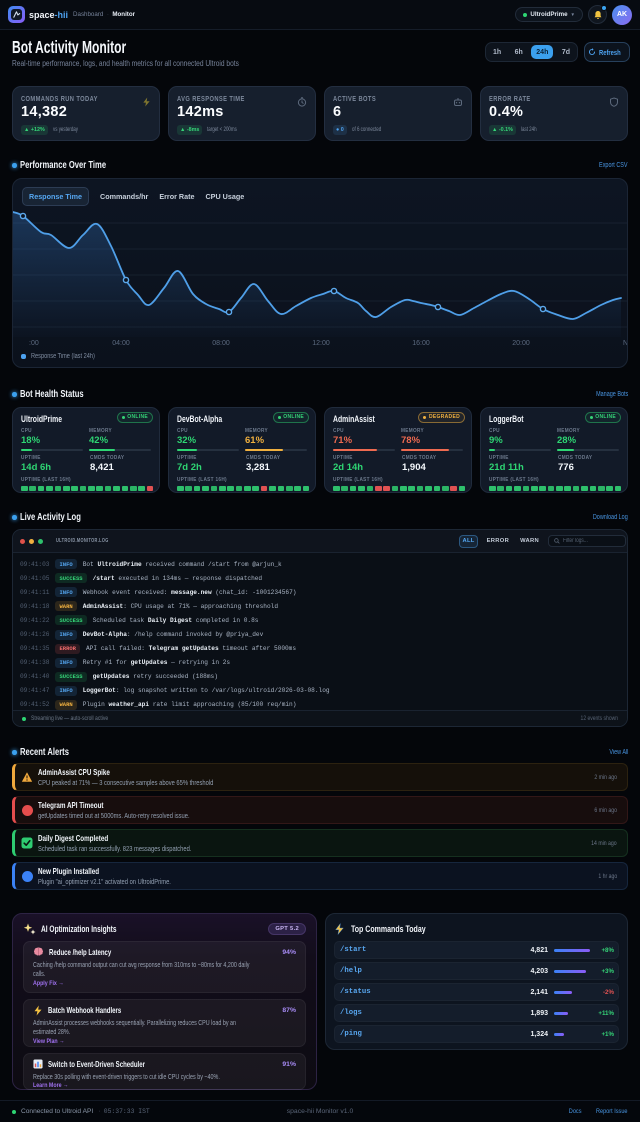 The height and width of the screenshot is (1122, 640). I want to click on svg-text: 08:00, so click(221, 343).